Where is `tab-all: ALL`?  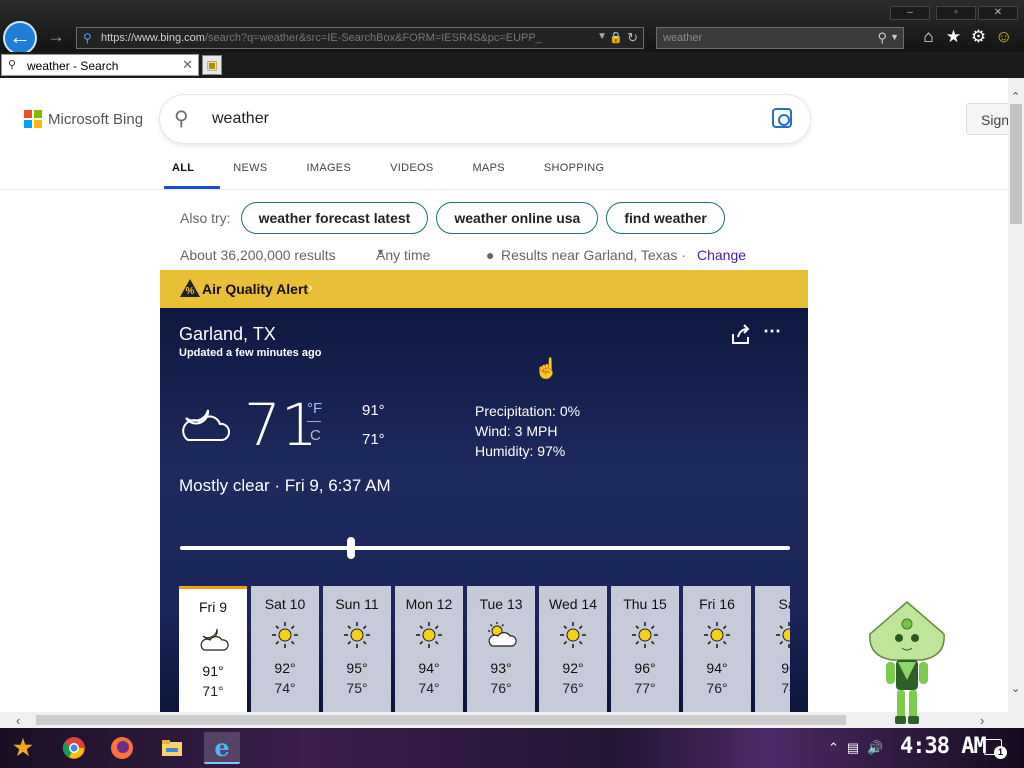
tab-all: ALL is located at coordinates (192, 175).